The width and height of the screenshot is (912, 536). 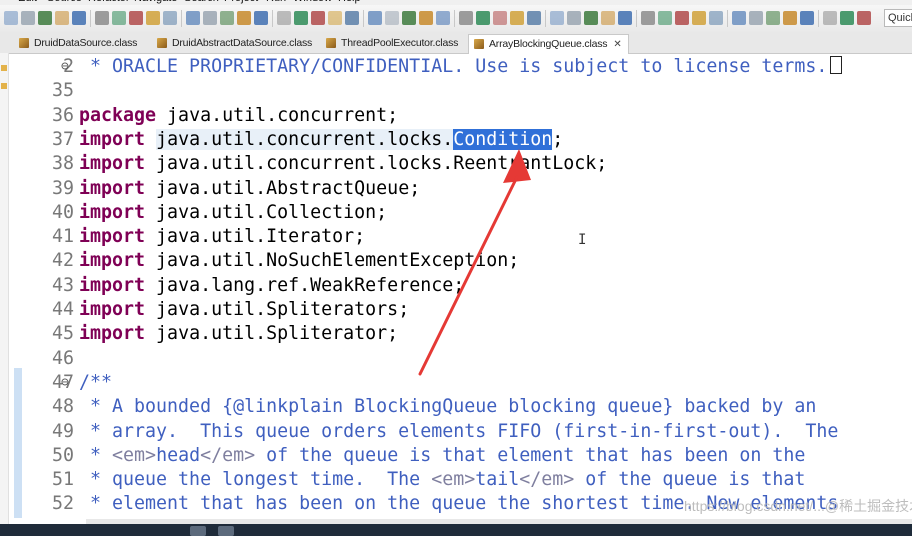 I want to click on editor-tab-2: DruidAbstractDataSource.class, so click(x=235, y=43).